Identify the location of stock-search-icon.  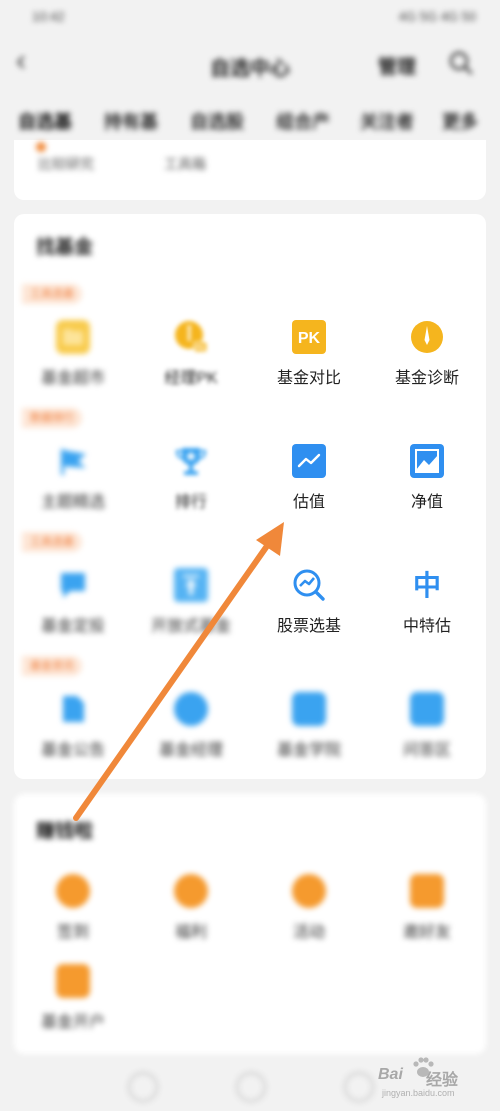
(309, 585).